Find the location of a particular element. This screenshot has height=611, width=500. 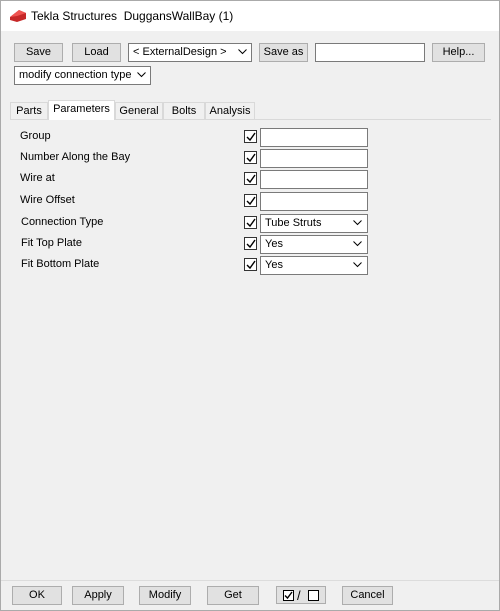

check-all-toggle-button: / is located at coordinates (301, 595).